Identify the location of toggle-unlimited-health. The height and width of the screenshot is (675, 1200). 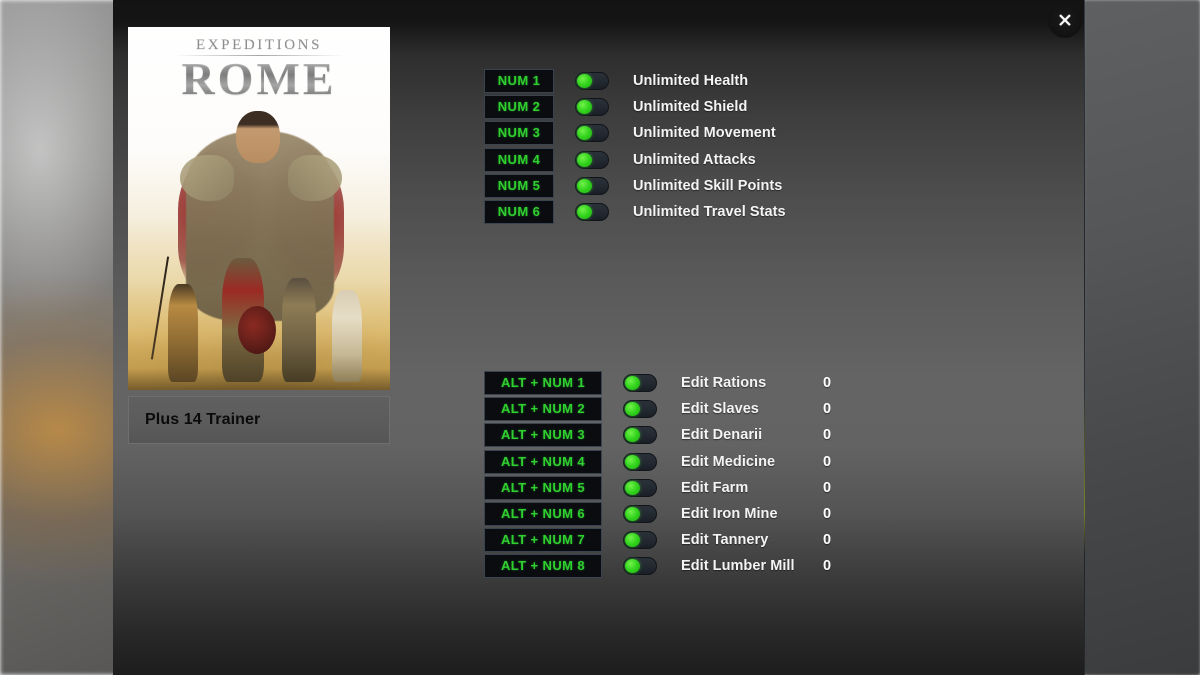
(592, 81).